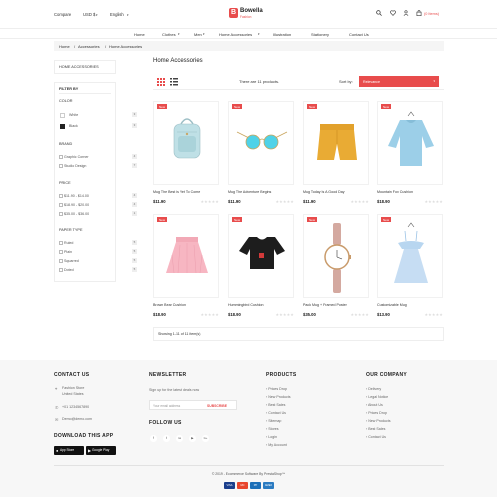 Image resolution: width=497 pixels, height=497 pixels. I want to click on footer-link-login: › Login, so click(271, 437).